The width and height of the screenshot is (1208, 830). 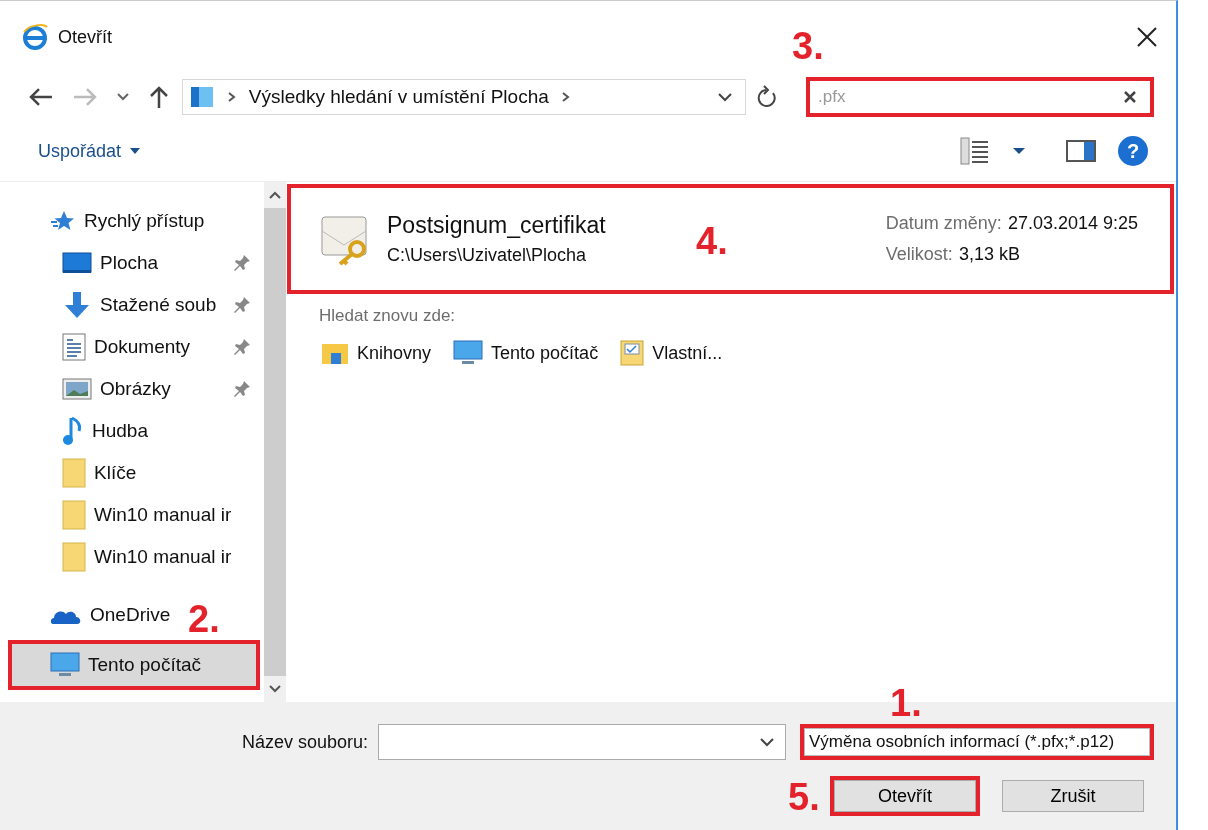 What do you see at coordinates (582, 742) in the screenshot?
I see `file-name-field` at bounding box center [582, 742].